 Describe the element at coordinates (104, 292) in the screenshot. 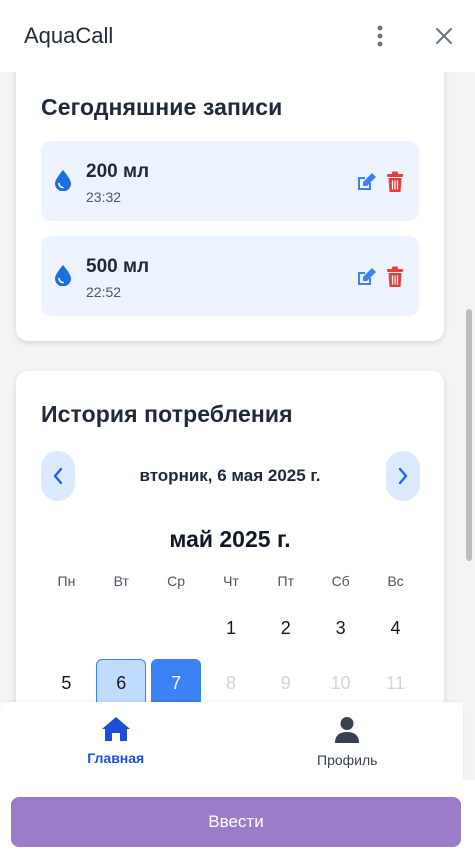

I see `entry-time: 22:52` at that location.